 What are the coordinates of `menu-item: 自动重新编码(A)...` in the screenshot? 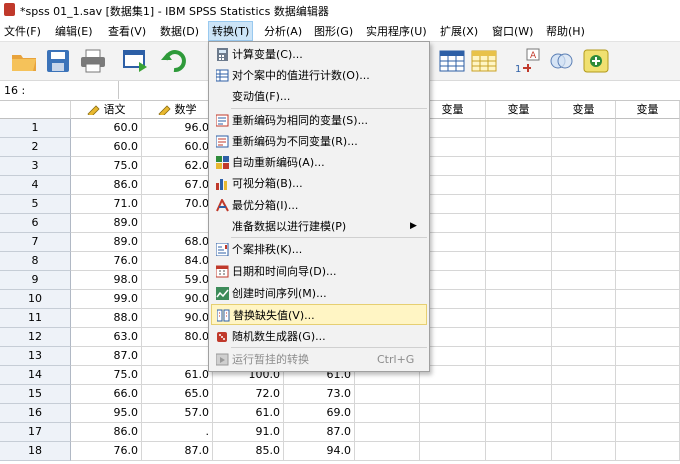 It's located at (319, 162).